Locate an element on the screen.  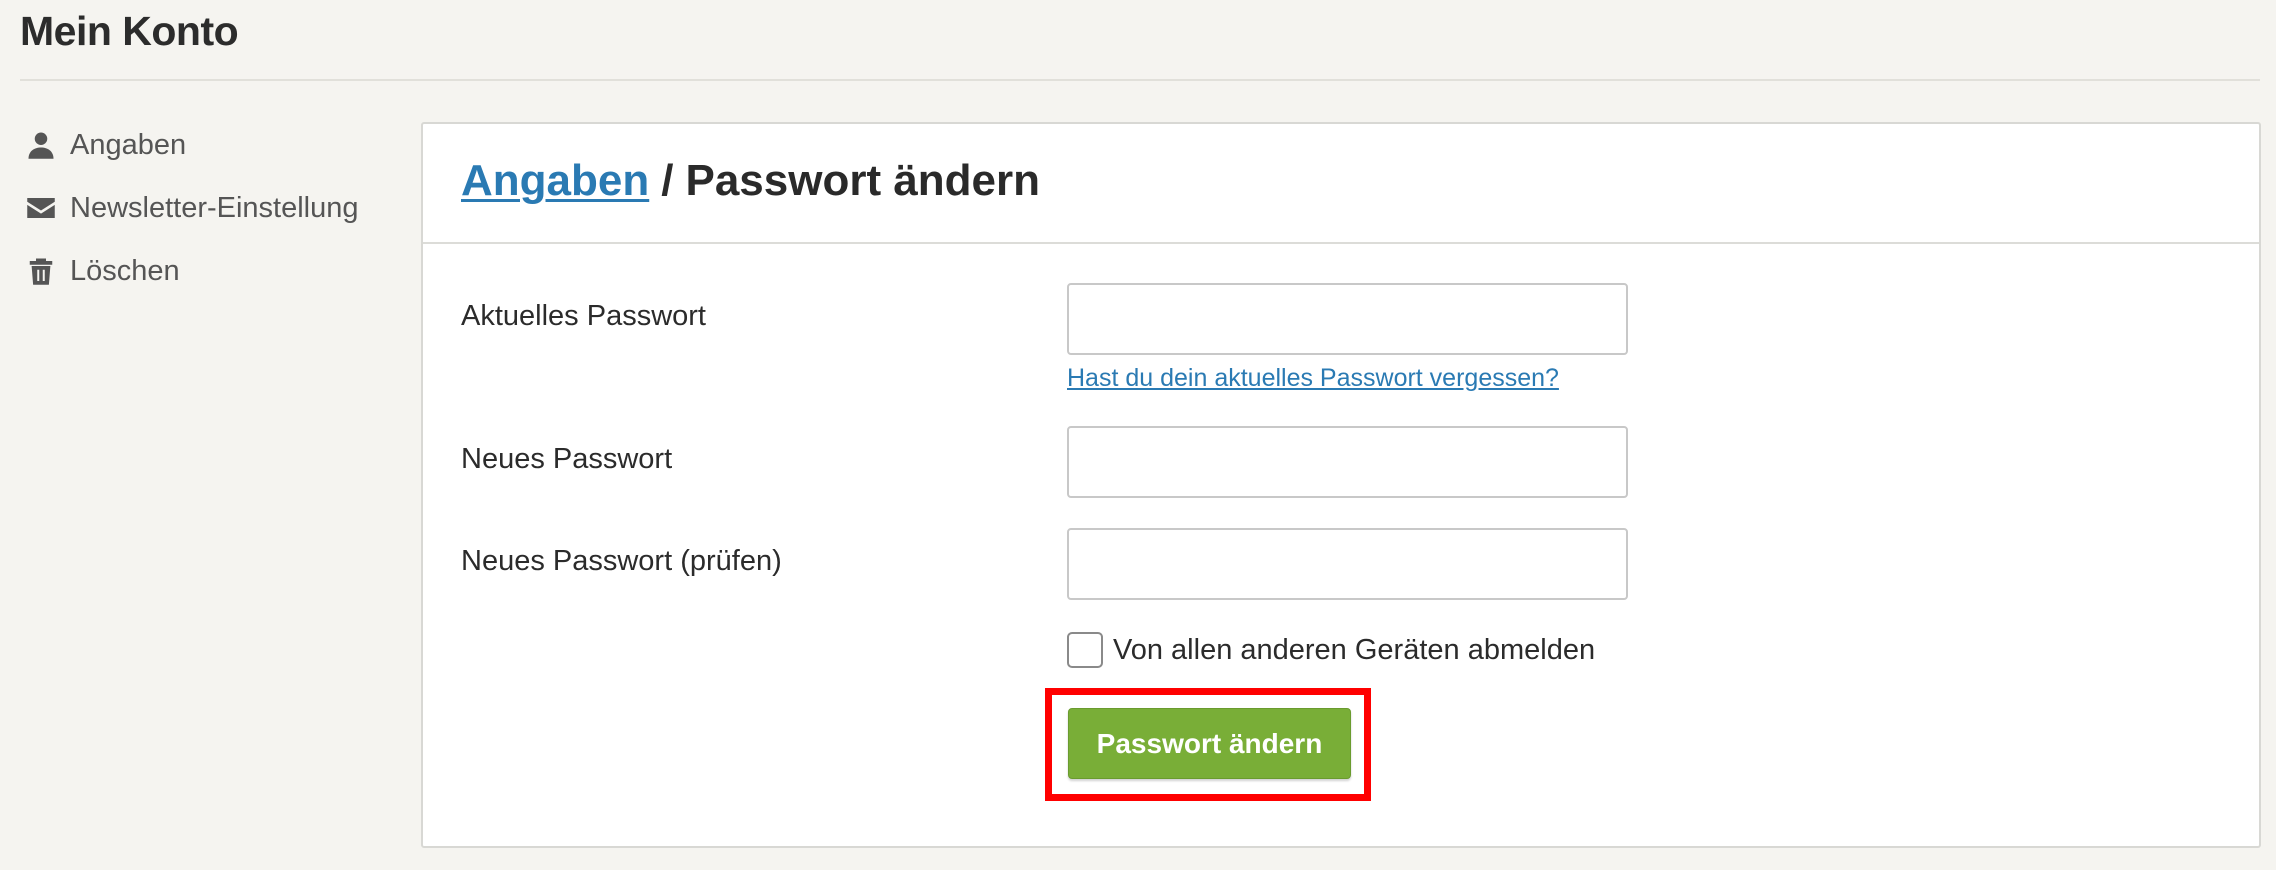
sidebar-nav: Angaben Newsletter-Einstellung Löschen is located at coordinates (191, 219).